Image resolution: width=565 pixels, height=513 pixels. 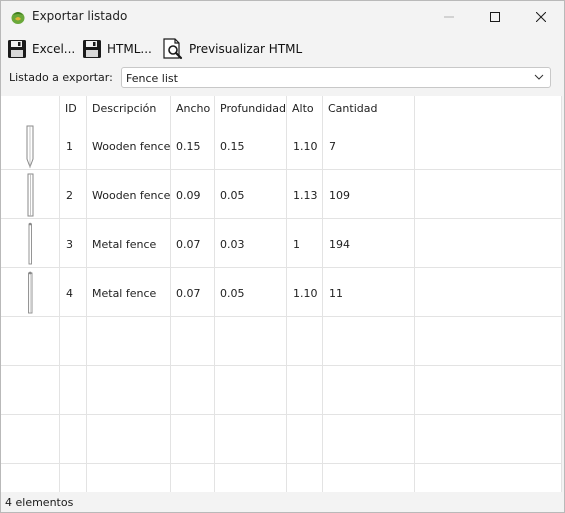 I want to click on cell-alto: 1, so click(x=296, y=244).